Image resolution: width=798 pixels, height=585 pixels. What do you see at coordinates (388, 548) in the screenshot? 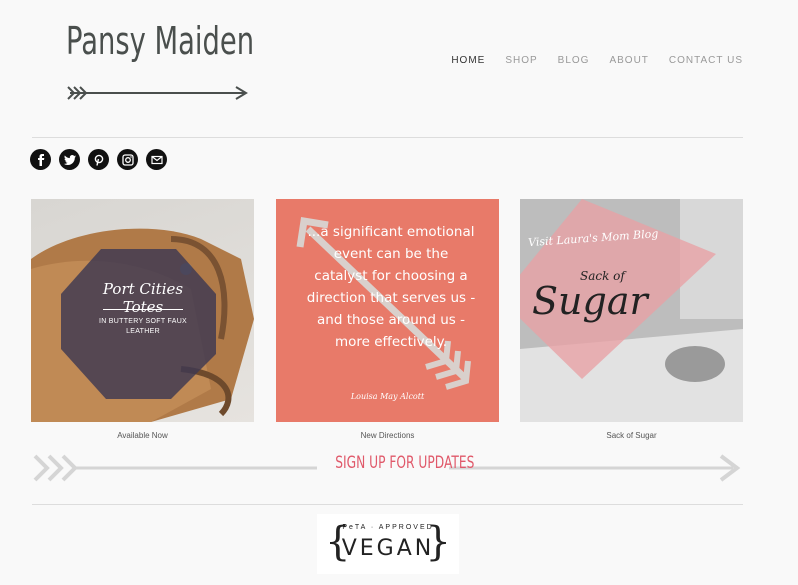
I see `badge-main-text: VEGAN` at bounding box center [388, 548].